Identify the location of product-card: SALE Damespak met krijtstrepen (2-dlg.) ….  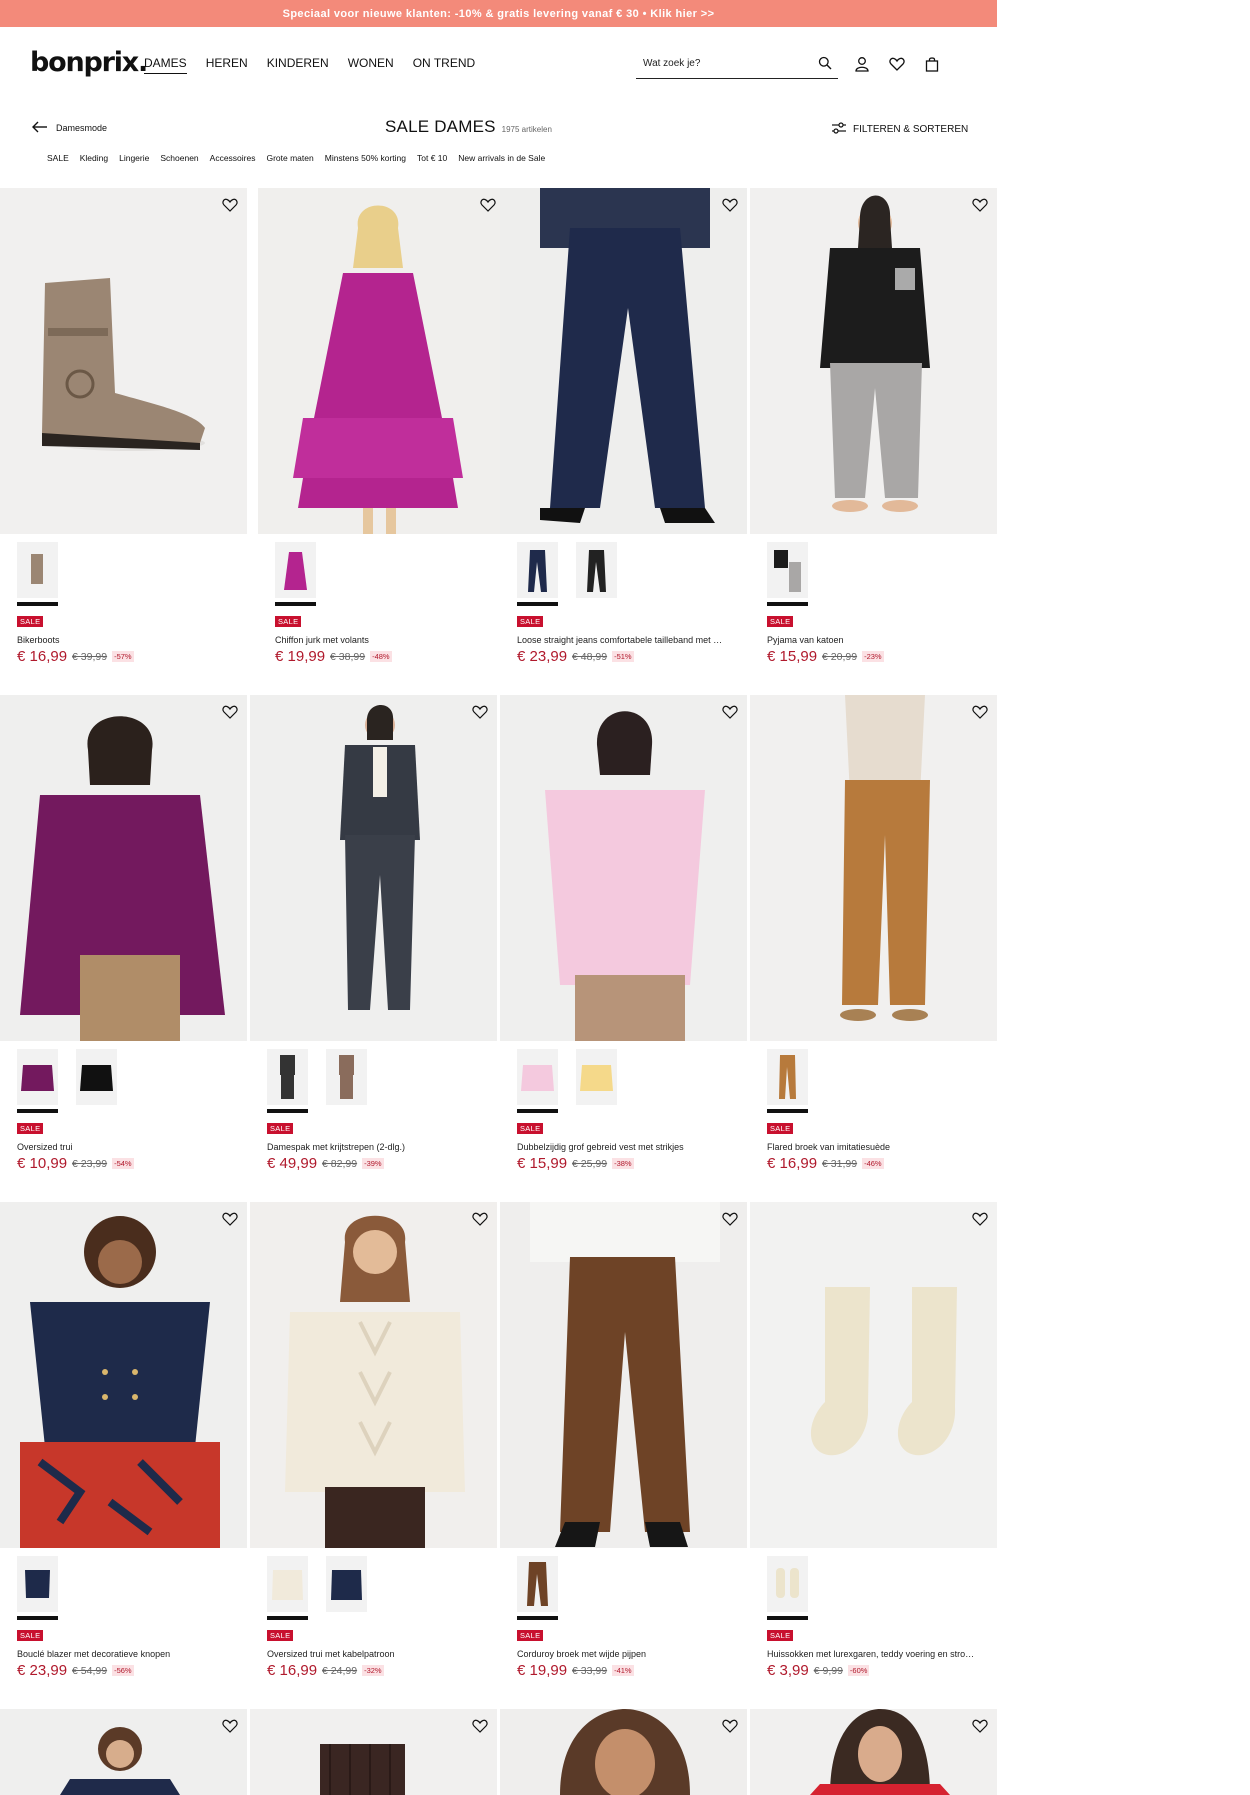
(373, 948).